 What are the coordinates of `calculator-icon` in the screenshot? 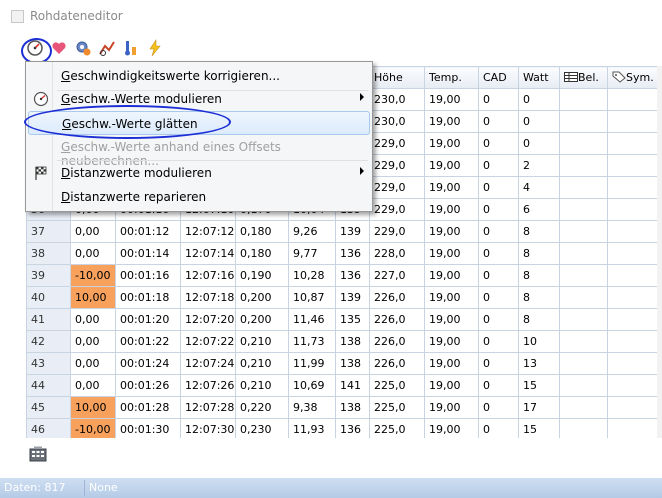 It's located at (38, 454).